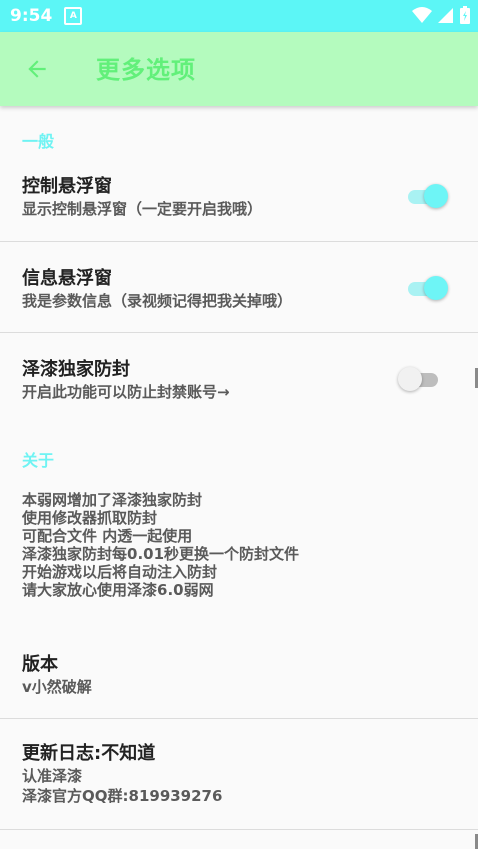 Image resolution: width=478 pixels, height=849 pixels. Describe the element at coordinates (38, 460) in the screenshot. I see `section-header-about: 关于` at that location.